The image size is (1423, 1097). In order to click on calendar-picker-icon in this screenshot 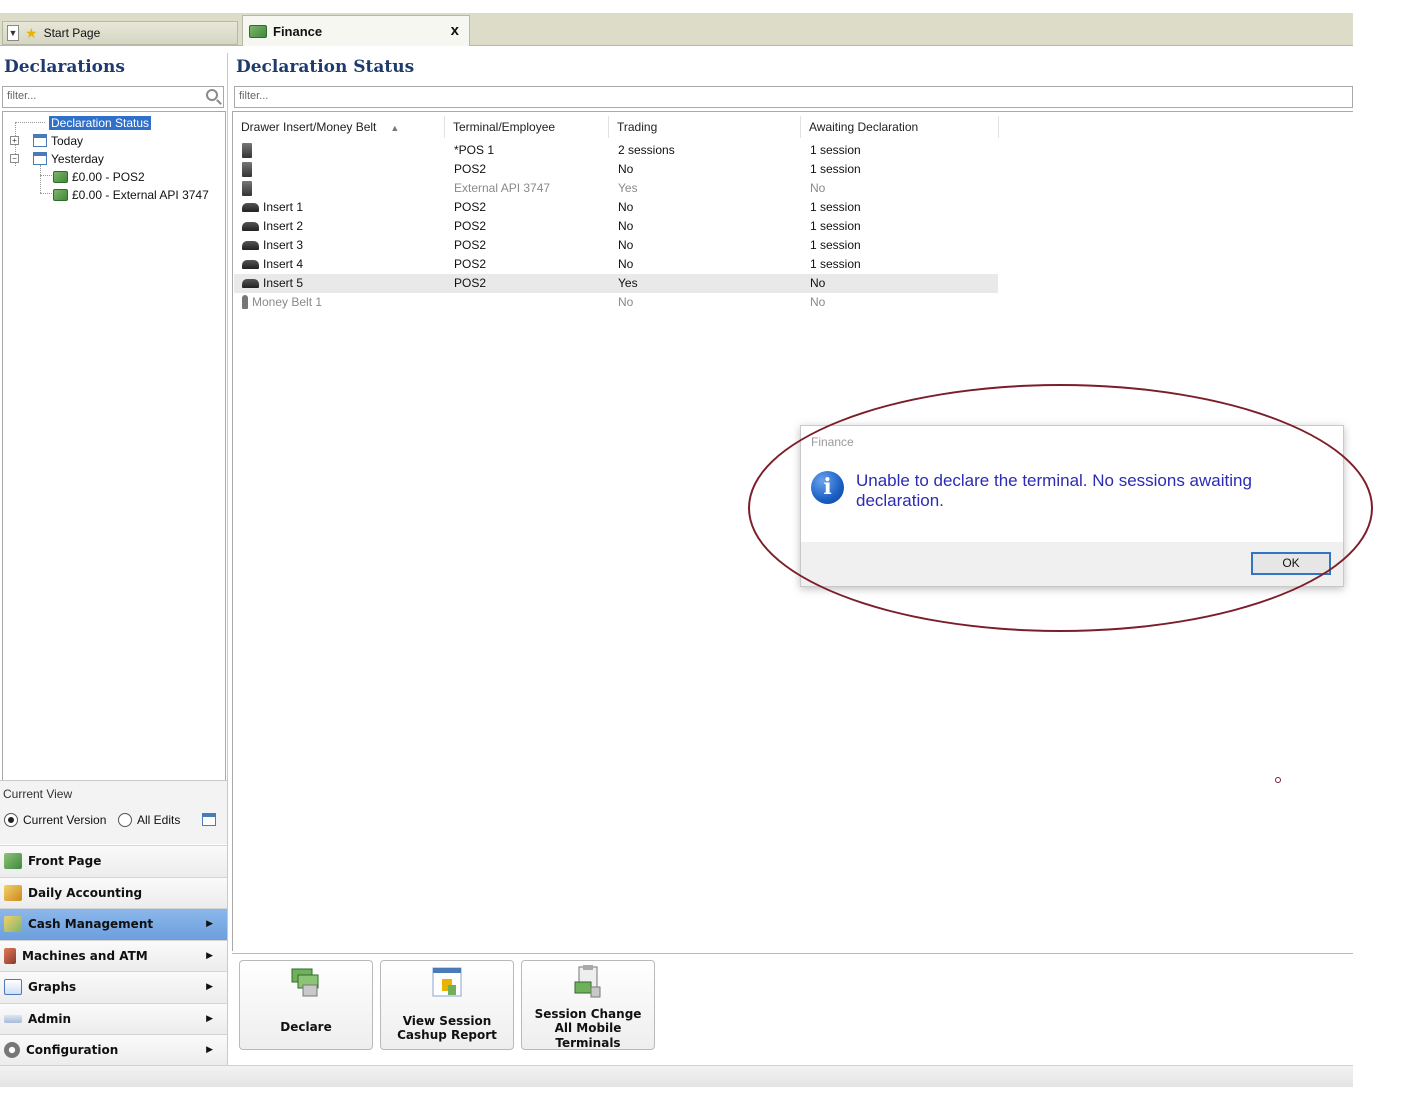, I will do `click(209, 819)`.